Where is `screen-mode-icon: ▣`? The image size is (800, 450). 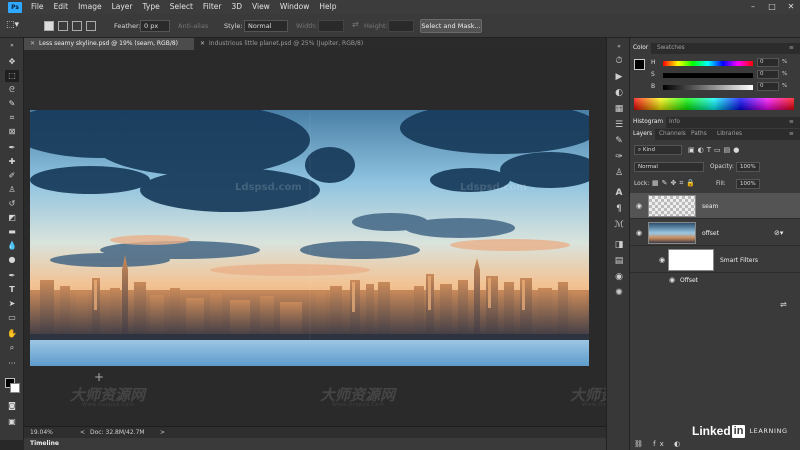 screen-mode-icon: ▣ is located at coordinates (12, 422).